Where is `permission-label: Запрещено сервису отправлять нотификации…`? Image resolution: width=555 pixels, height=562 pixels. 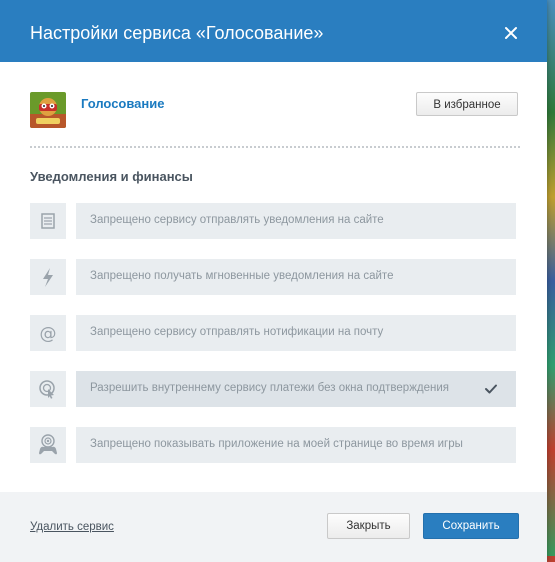 permission-label: Запрещено сервису отправлять нотификации… is located at coordinates (237, 332).